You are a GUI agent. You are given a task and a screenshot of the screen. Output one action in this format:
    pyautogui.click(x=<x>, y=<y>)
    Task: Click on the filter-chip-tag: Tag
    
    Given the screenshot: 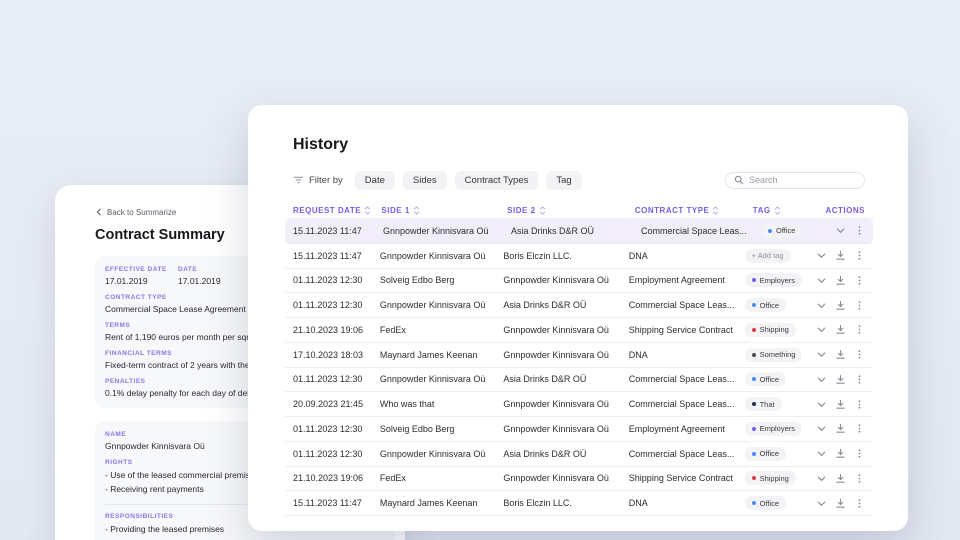 What is the action you would take?
    pyautogui.click(x=564, y=180)
    